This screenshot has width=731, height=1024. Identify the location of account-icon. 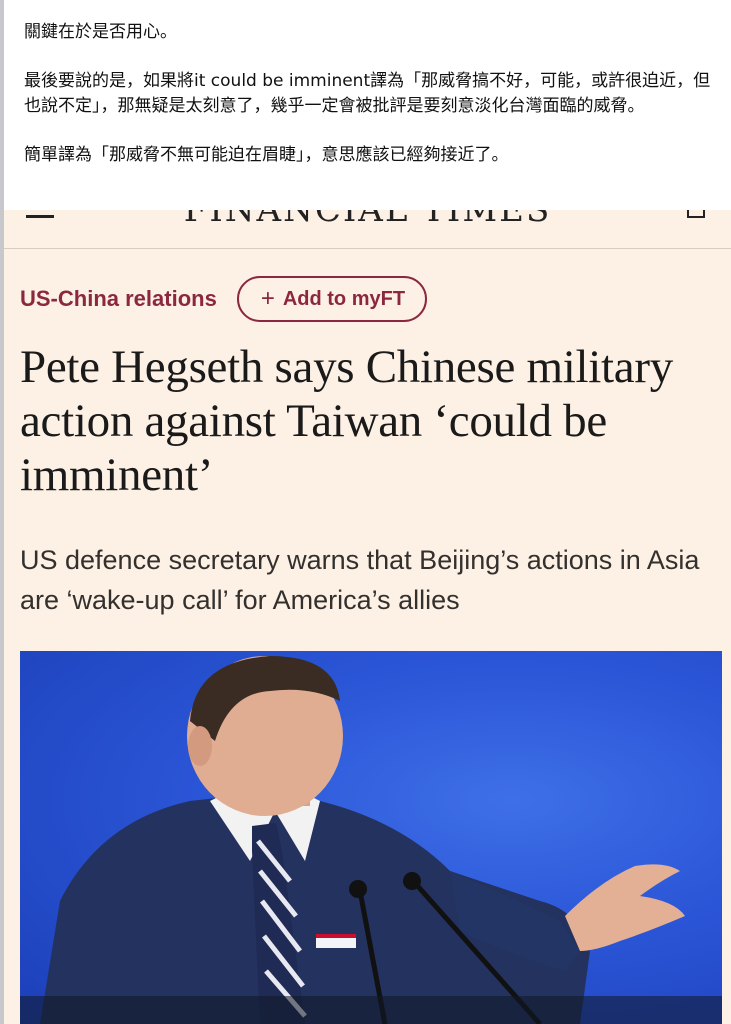
(696, 214).